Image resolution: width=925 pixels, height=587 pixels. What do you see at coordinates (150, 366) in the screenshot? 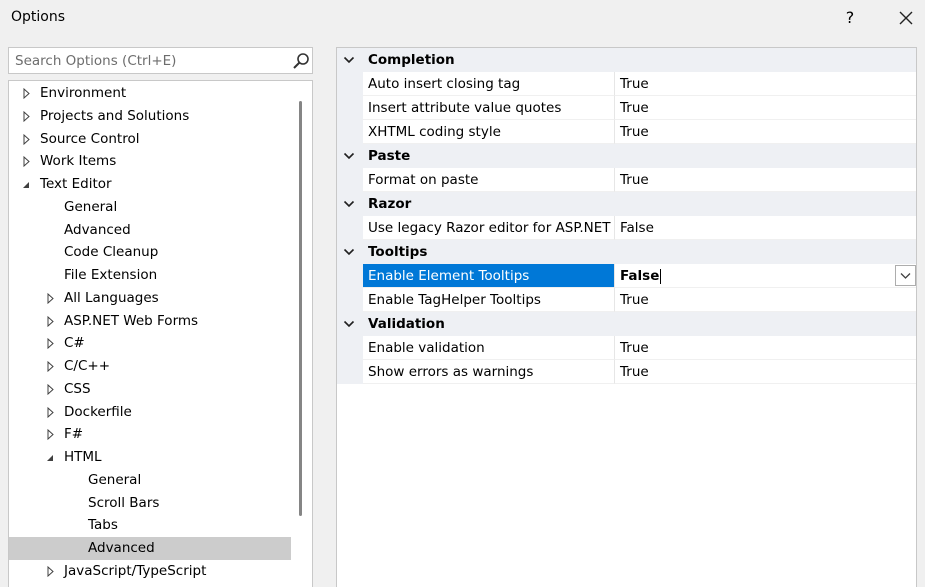
I see `tree-item-c-c: C/C++` at bounding box center [150, 366].